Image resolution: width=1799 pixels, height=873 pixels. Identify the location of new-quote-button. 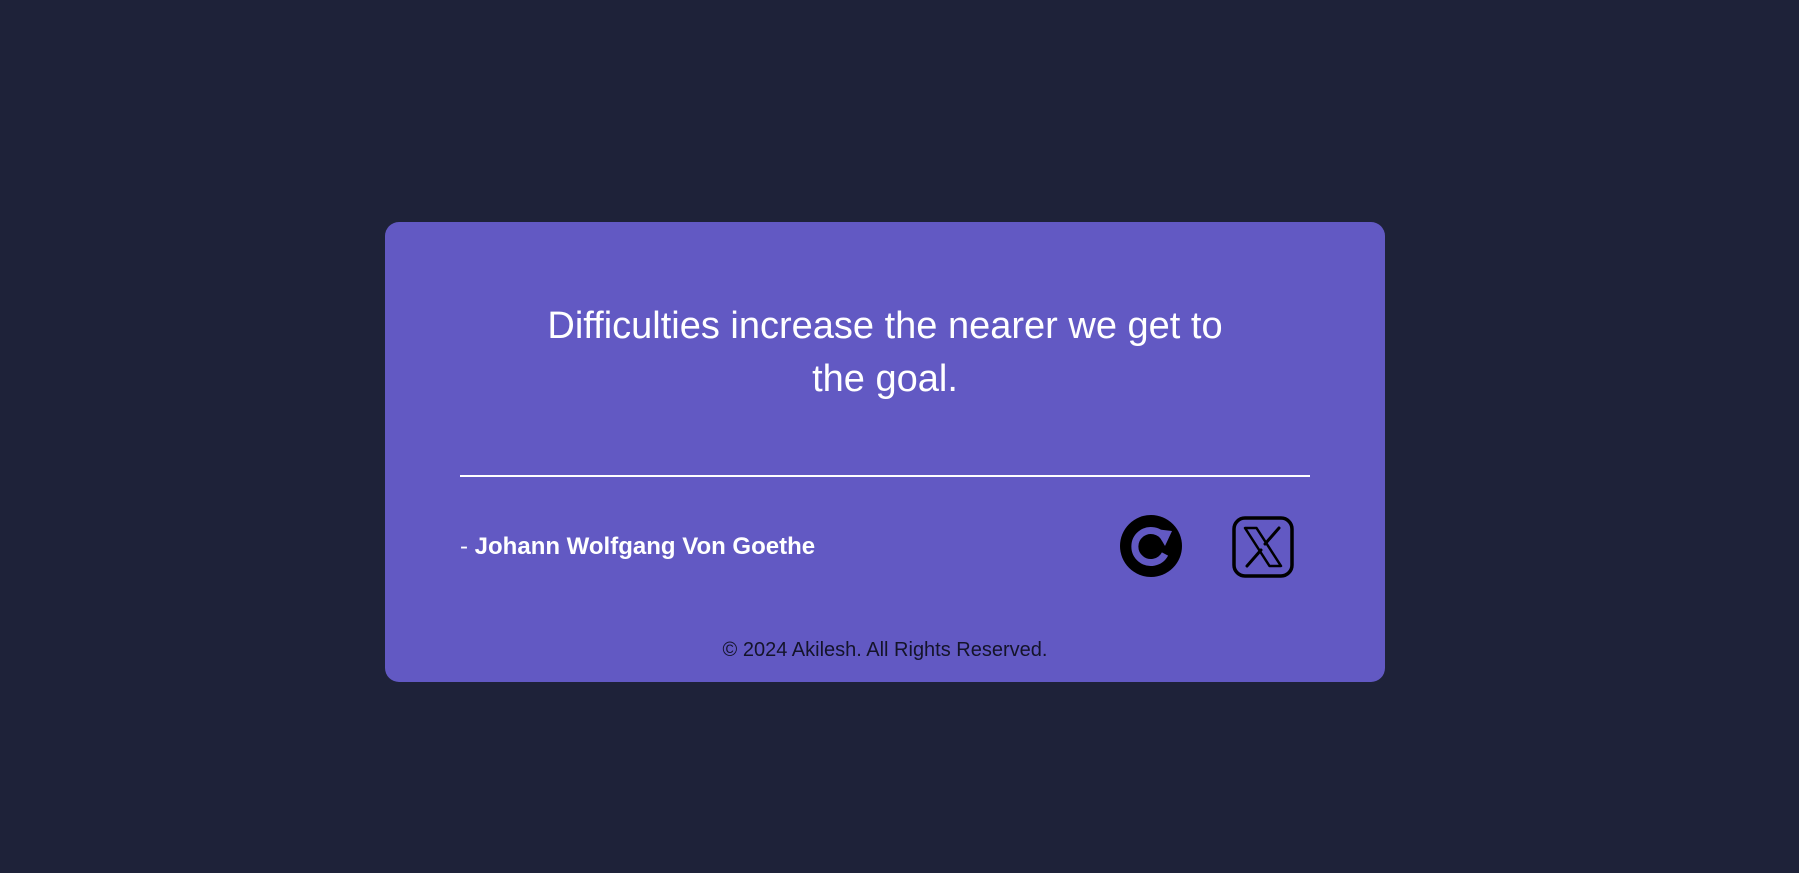
(1151, 546).